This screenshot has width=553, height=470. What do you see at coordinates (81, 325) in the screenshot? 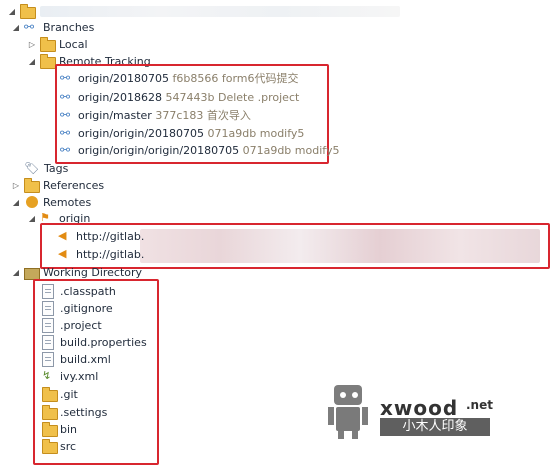
I see `file-name: .project` at bounding box center [81, 325].